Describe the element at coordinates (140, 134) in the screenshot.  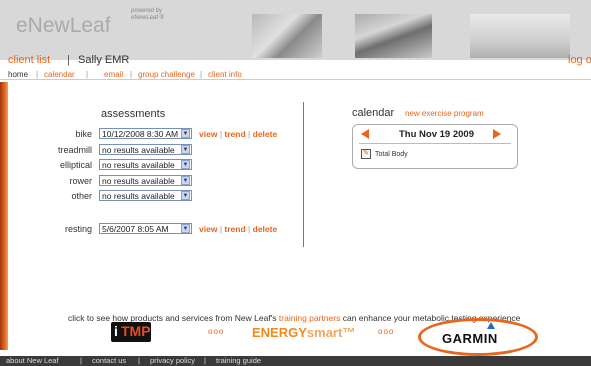
I see `bike-select-value: 10/12/2008 8:30 AM` at that location.